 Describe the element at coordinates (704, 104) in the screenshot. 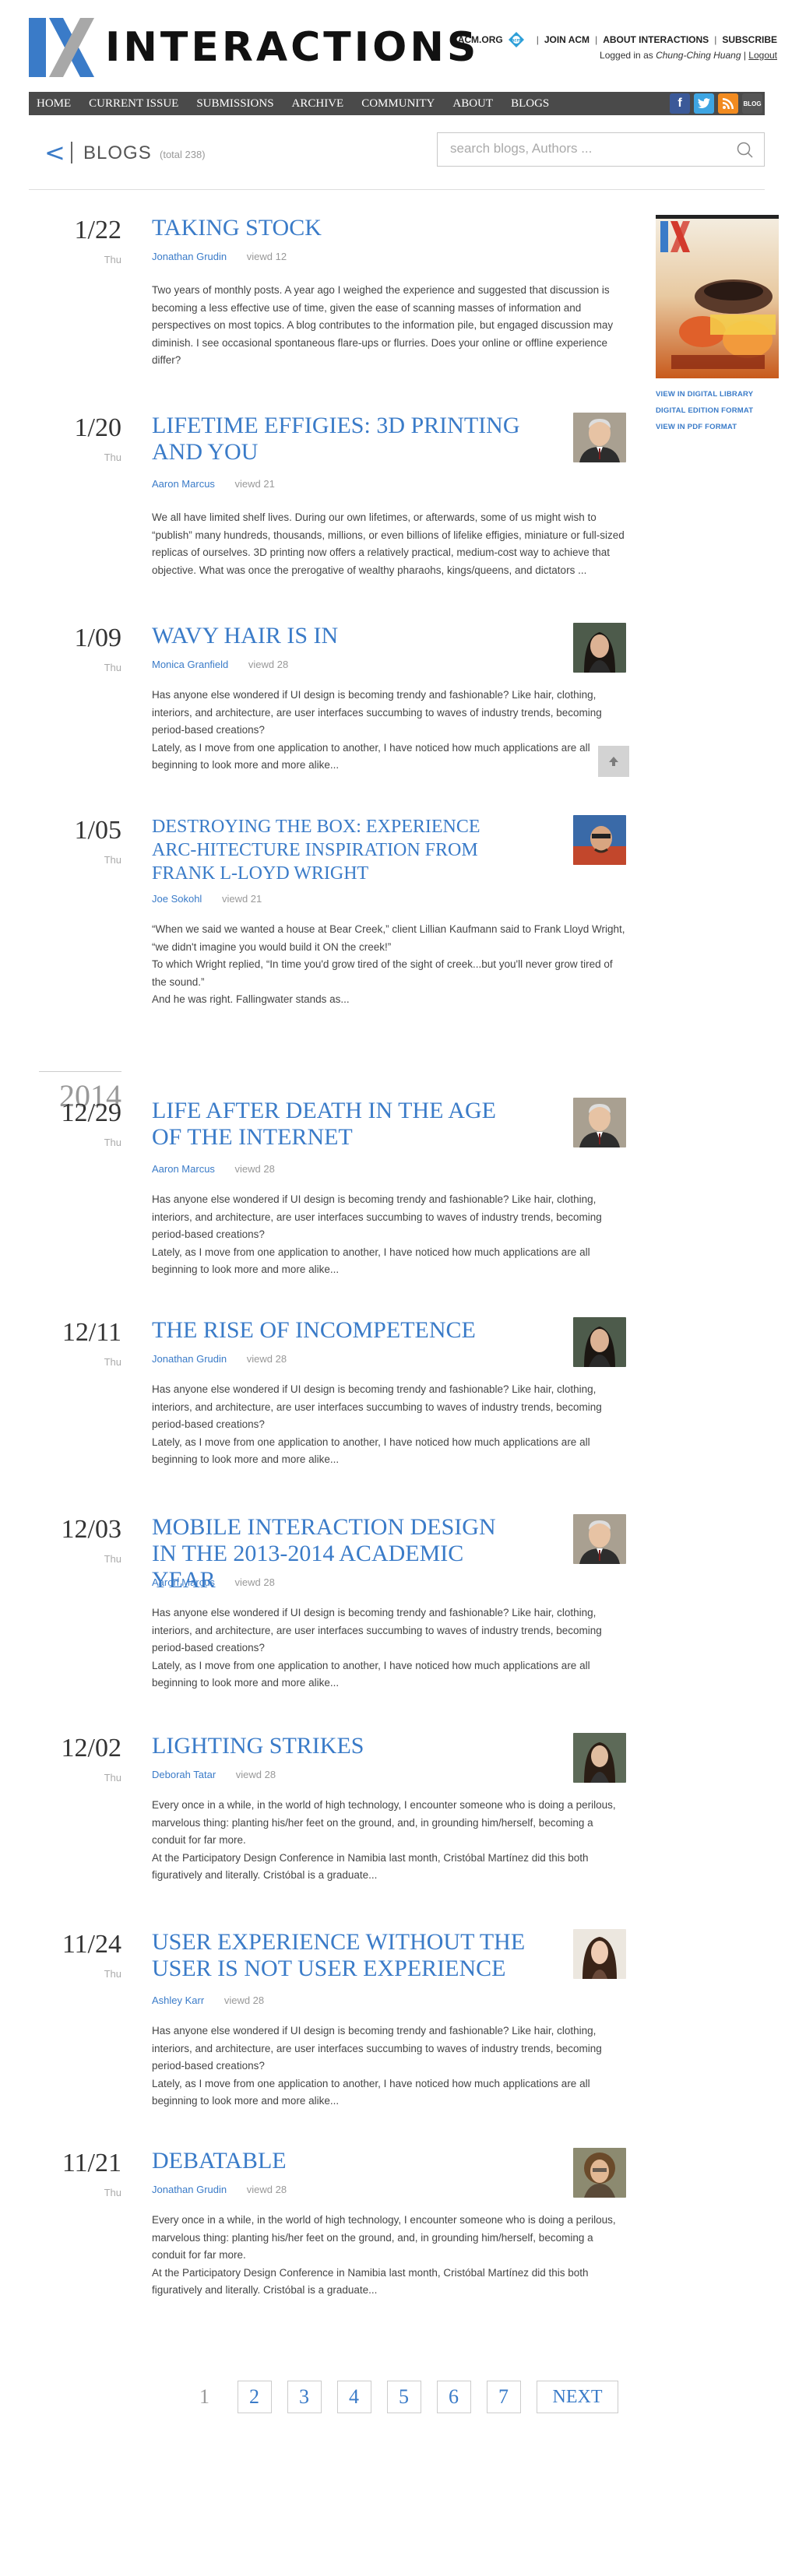

I see `twitter-icon` at that location.